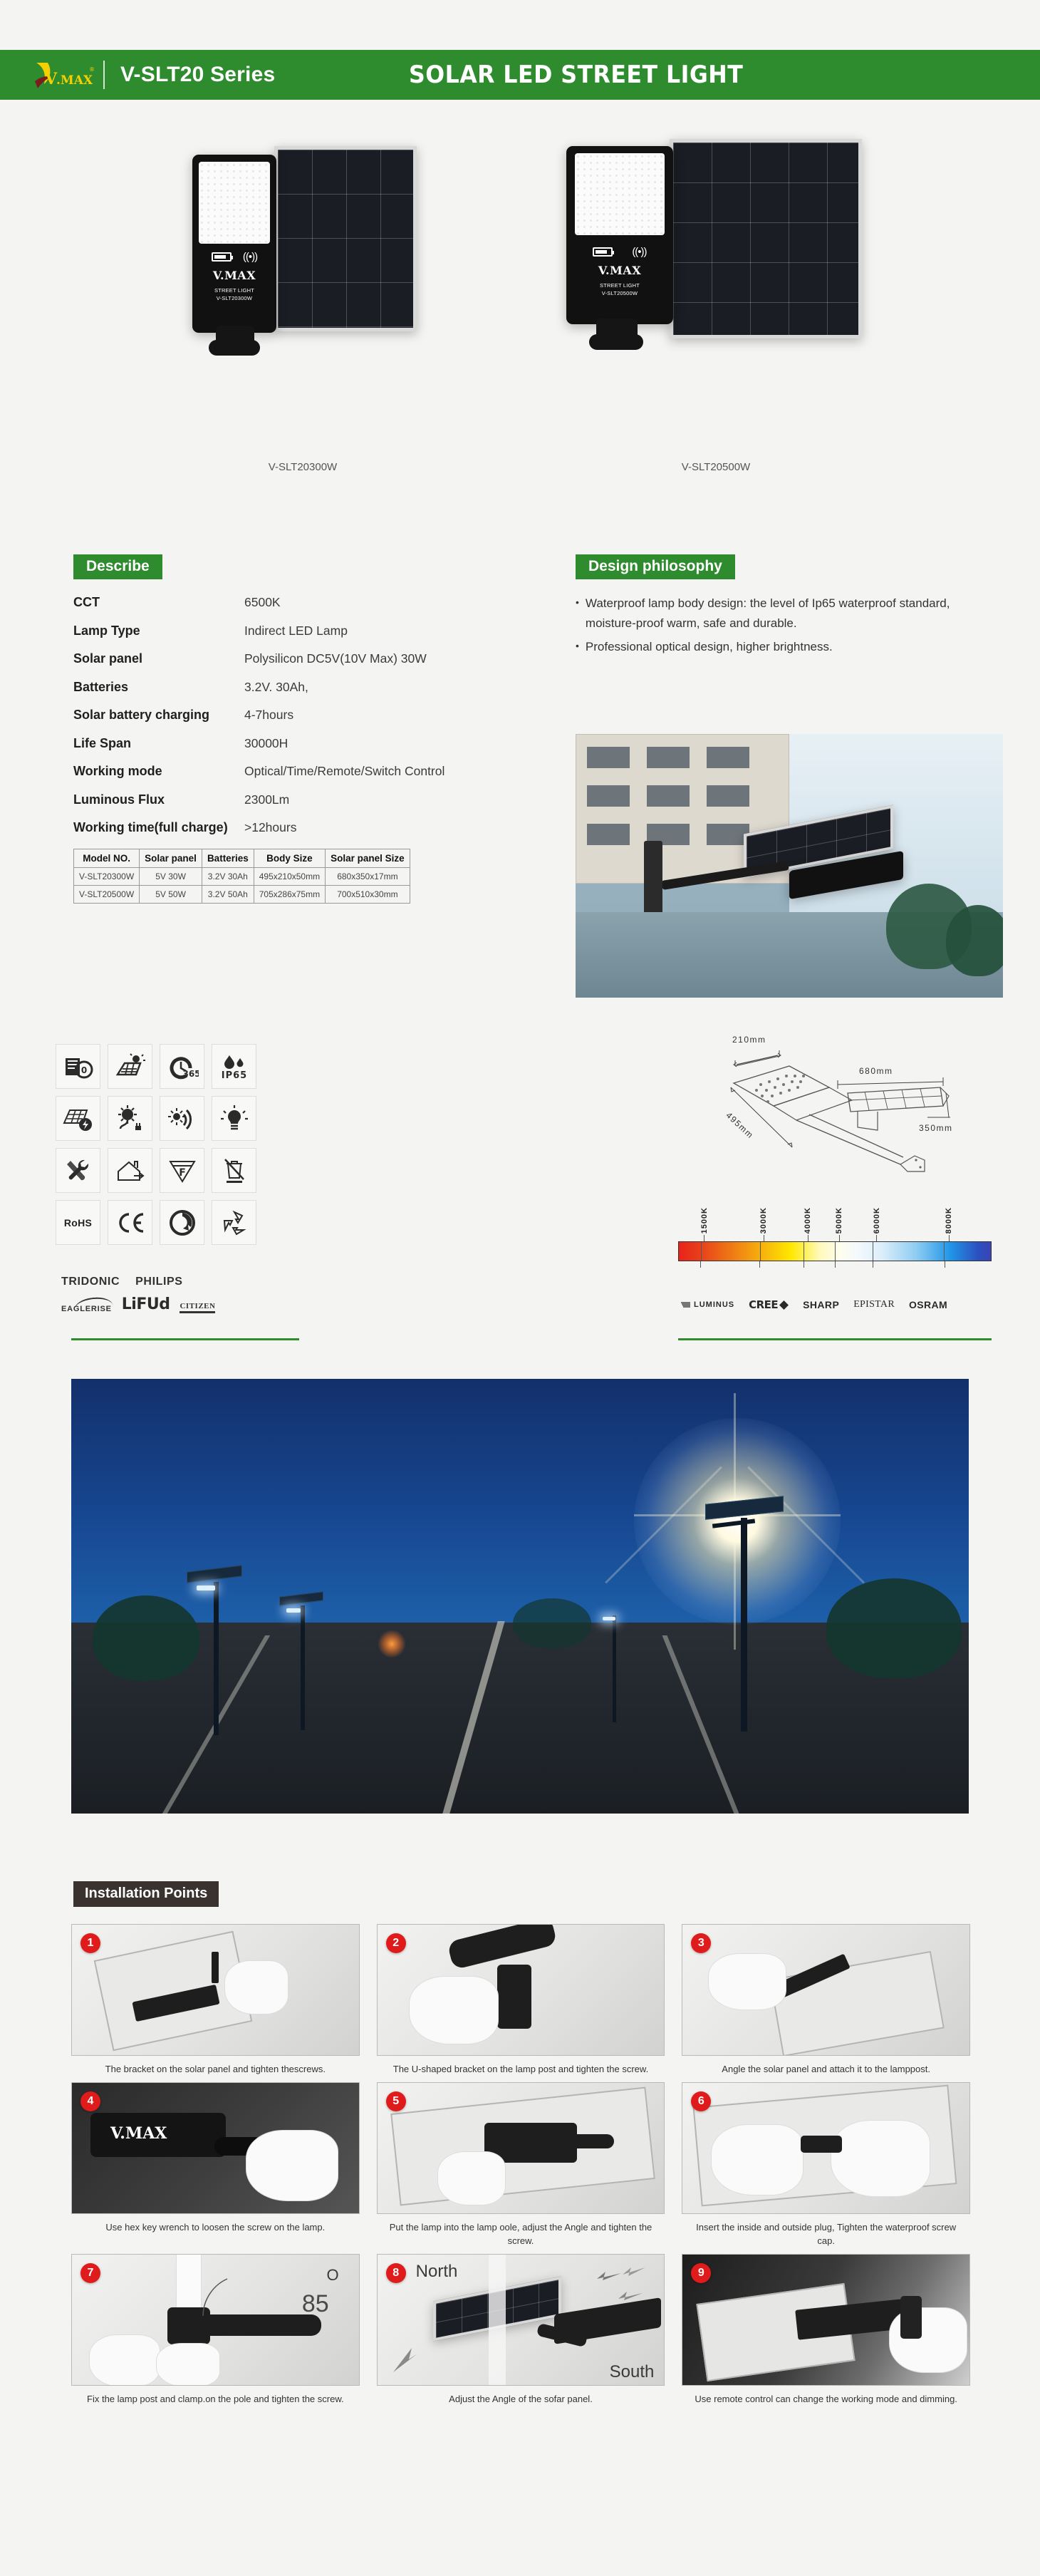  What do you see at coordinates (784, 1305) in the screenshot?
I see `cree-diamond-icon` at bounding box center [784, 1305].